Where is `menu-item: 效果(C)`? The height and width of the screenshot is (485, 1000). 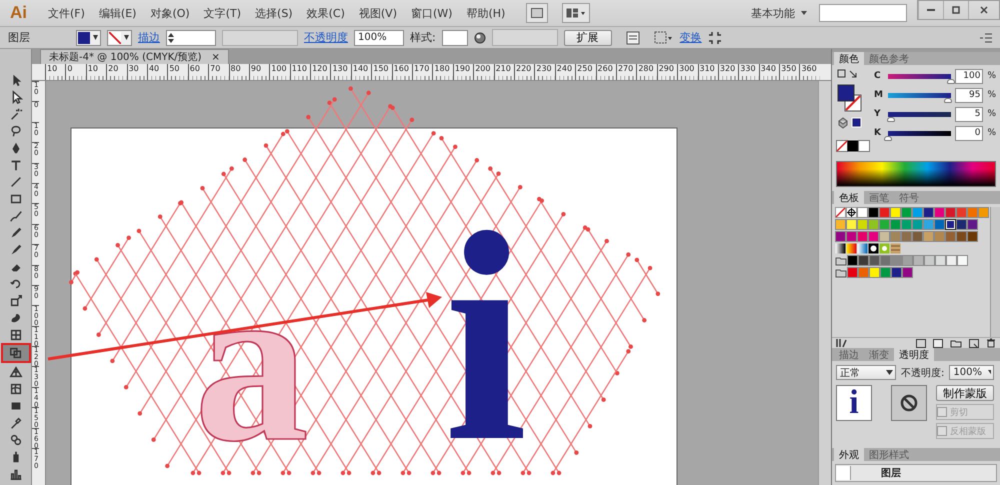
menu-item: 效果(C) is located at coordinates (326, 13).